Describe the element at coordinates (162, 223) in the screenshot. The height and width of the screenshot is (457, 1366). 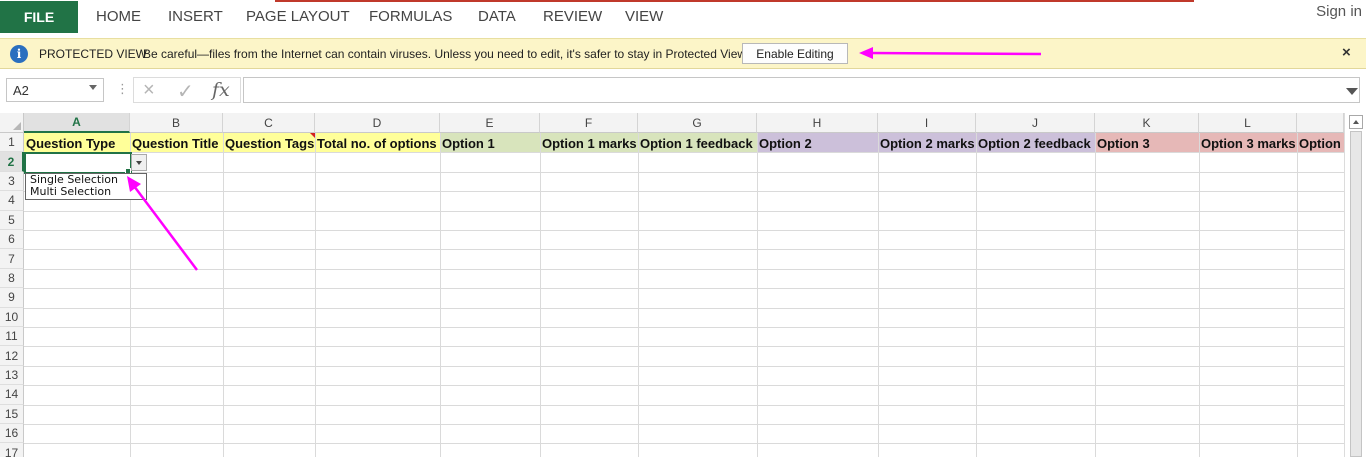
I see `annotation-arrow-dropdown` at that location.